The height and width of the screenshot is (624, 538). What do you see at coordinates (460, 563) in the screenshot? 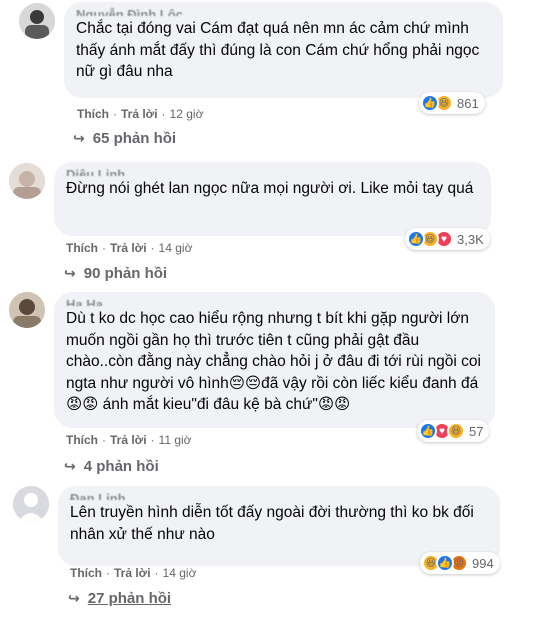
I see `reaction-summary: 😆 👍 😡 994` at bounding box center [460, 563].